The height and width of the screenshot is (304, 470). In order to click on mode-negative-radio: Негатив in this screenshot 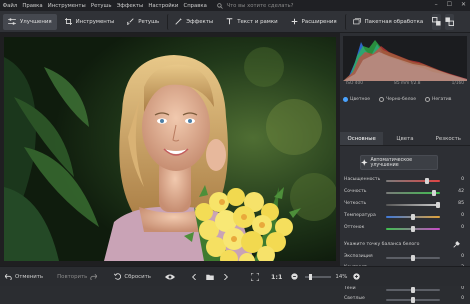, I will do `click(438, 99)`.